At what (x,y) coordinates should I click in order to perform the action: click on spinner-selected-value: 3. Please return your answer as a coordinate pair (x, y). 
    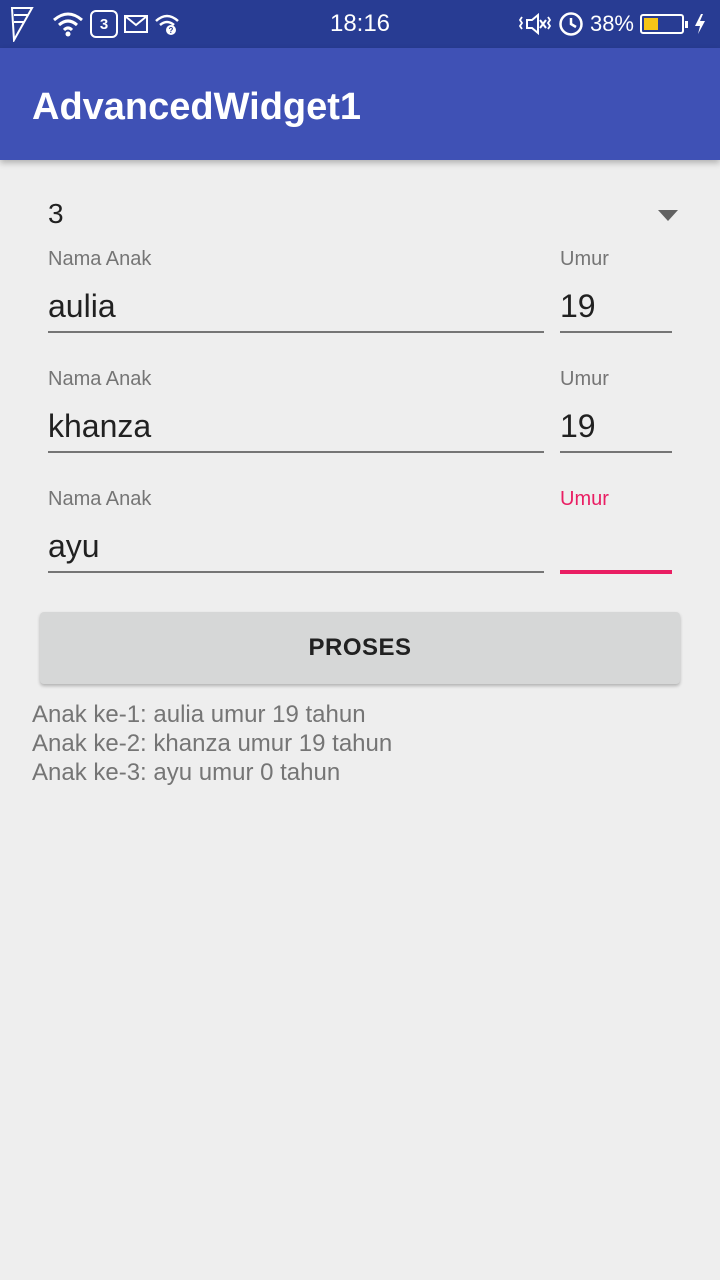
    Looking at the image, I should click on (56, 213).